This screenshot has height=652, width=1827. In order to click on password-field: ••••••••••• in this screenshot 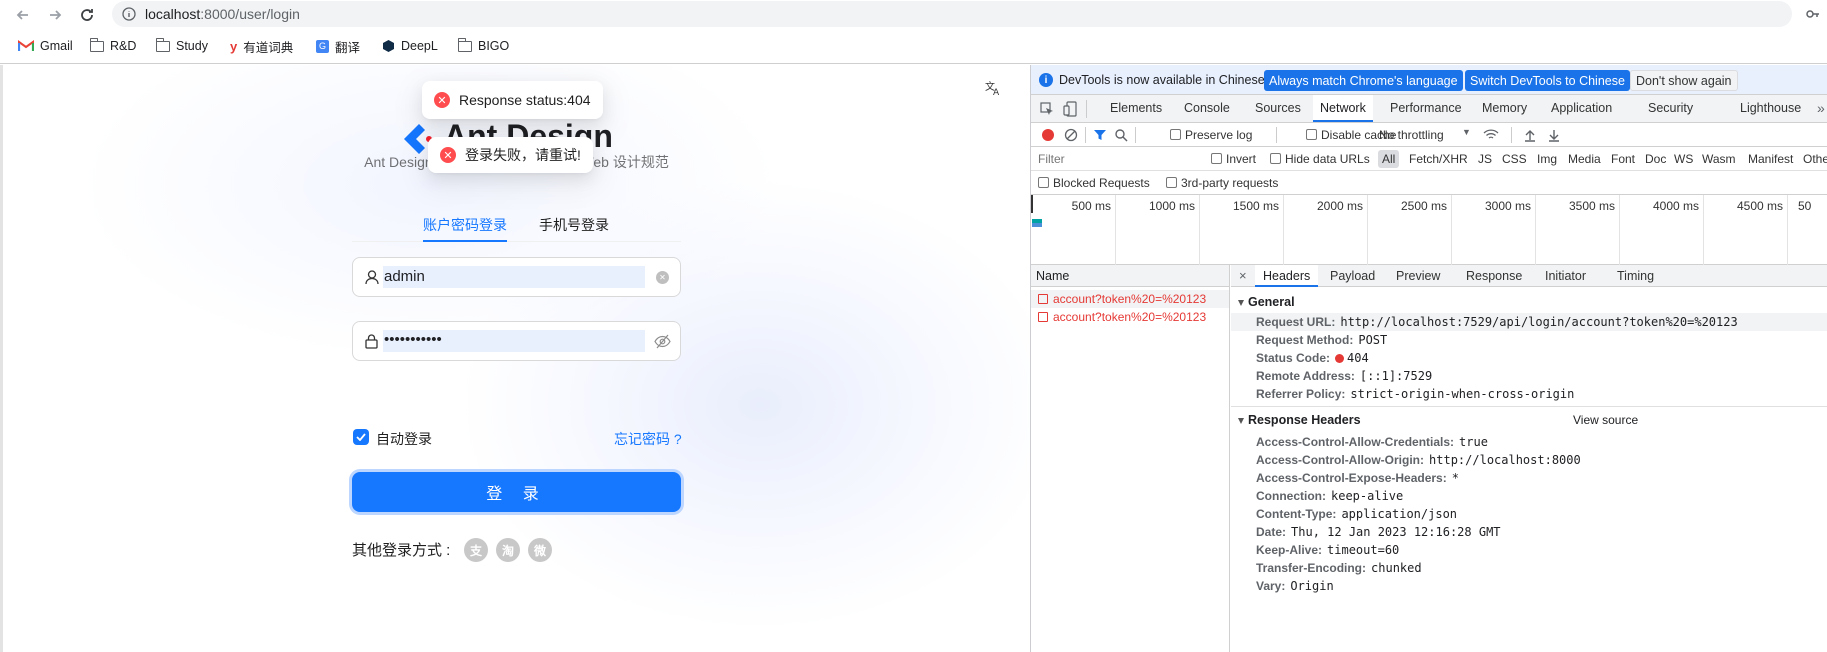, I will do `click(516, 341)`.